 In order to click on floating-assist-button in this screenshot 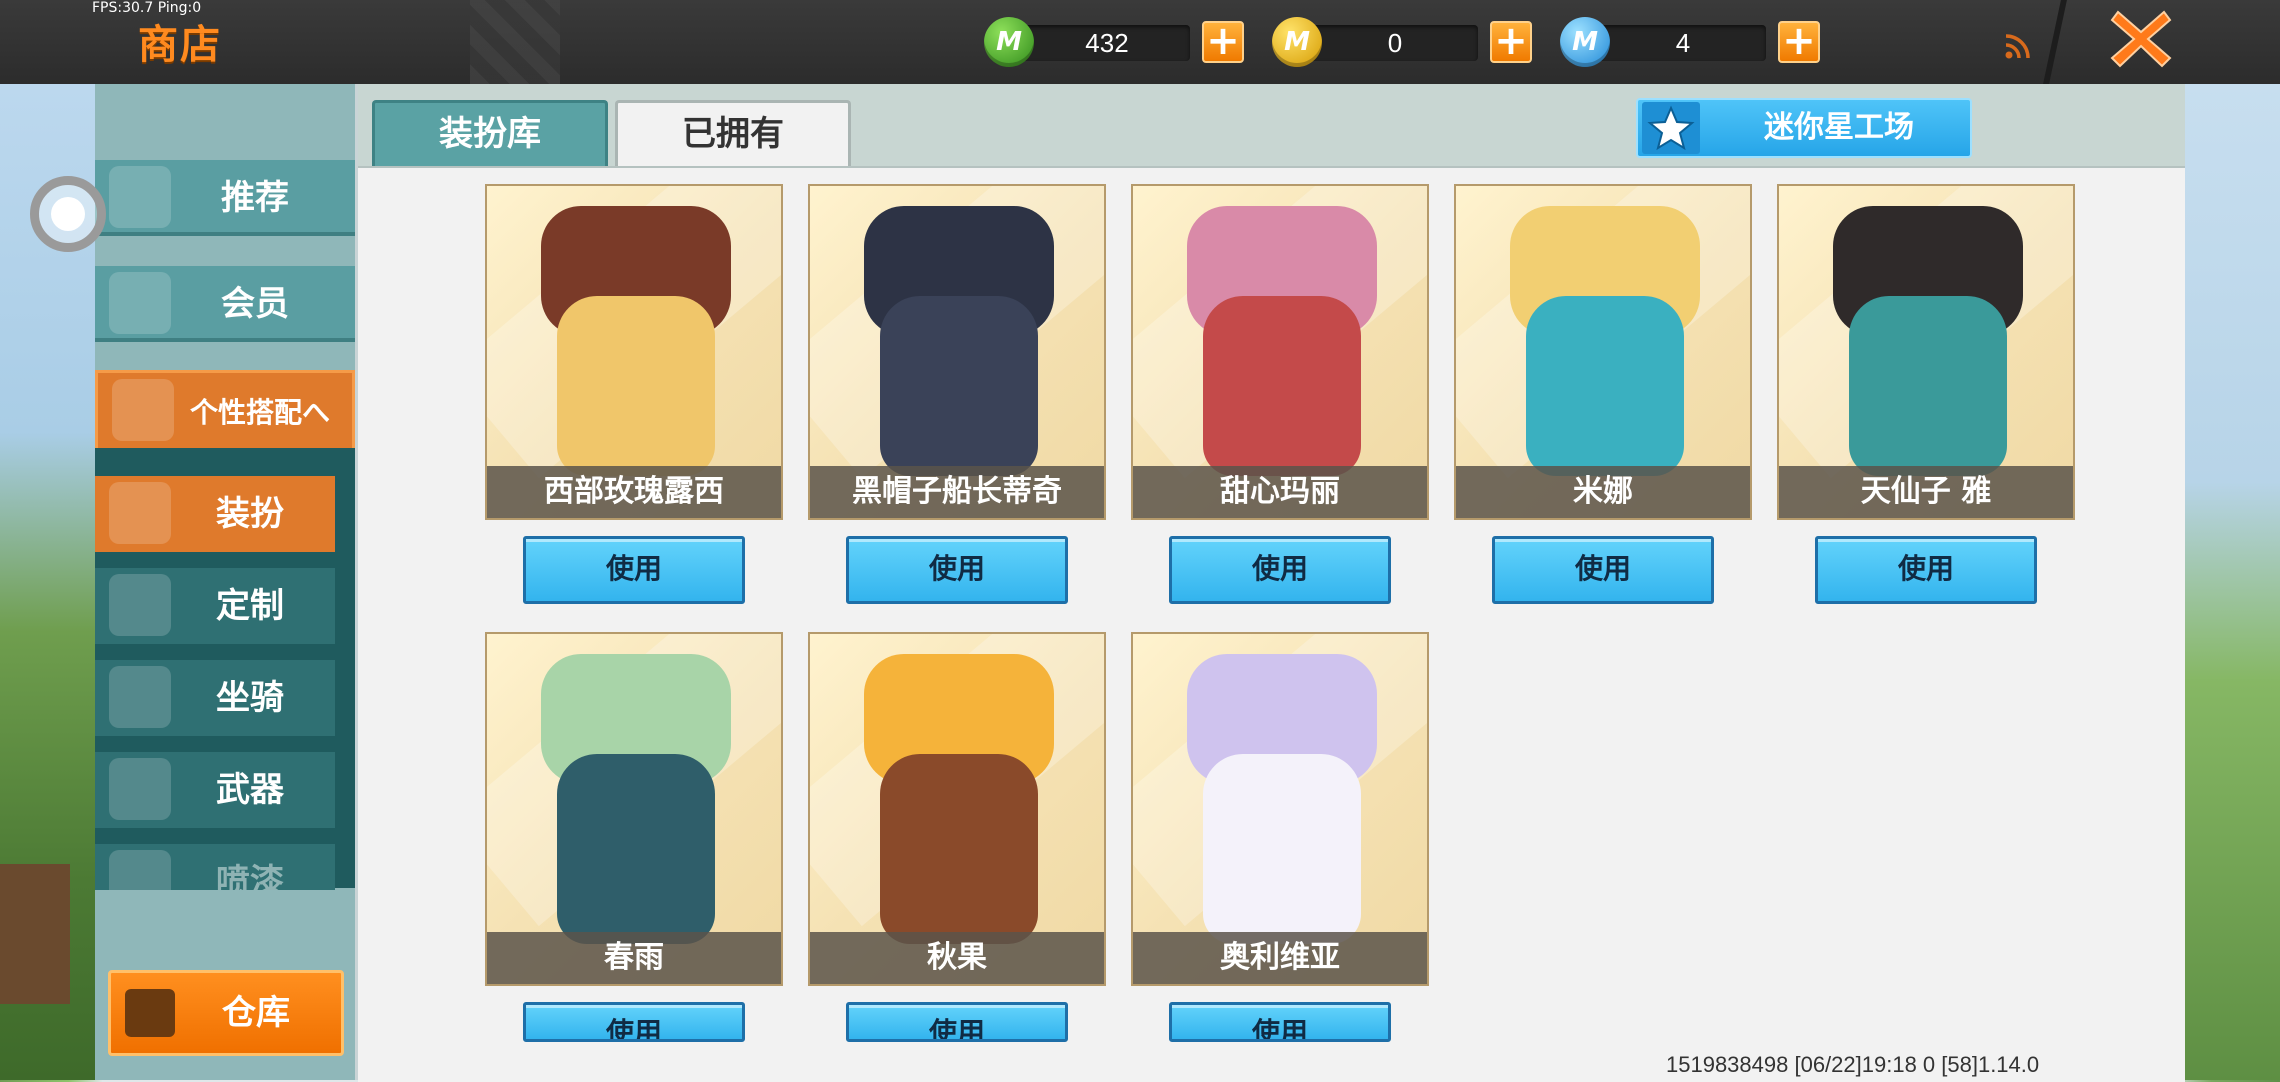, I will do `click(68, 214)`.